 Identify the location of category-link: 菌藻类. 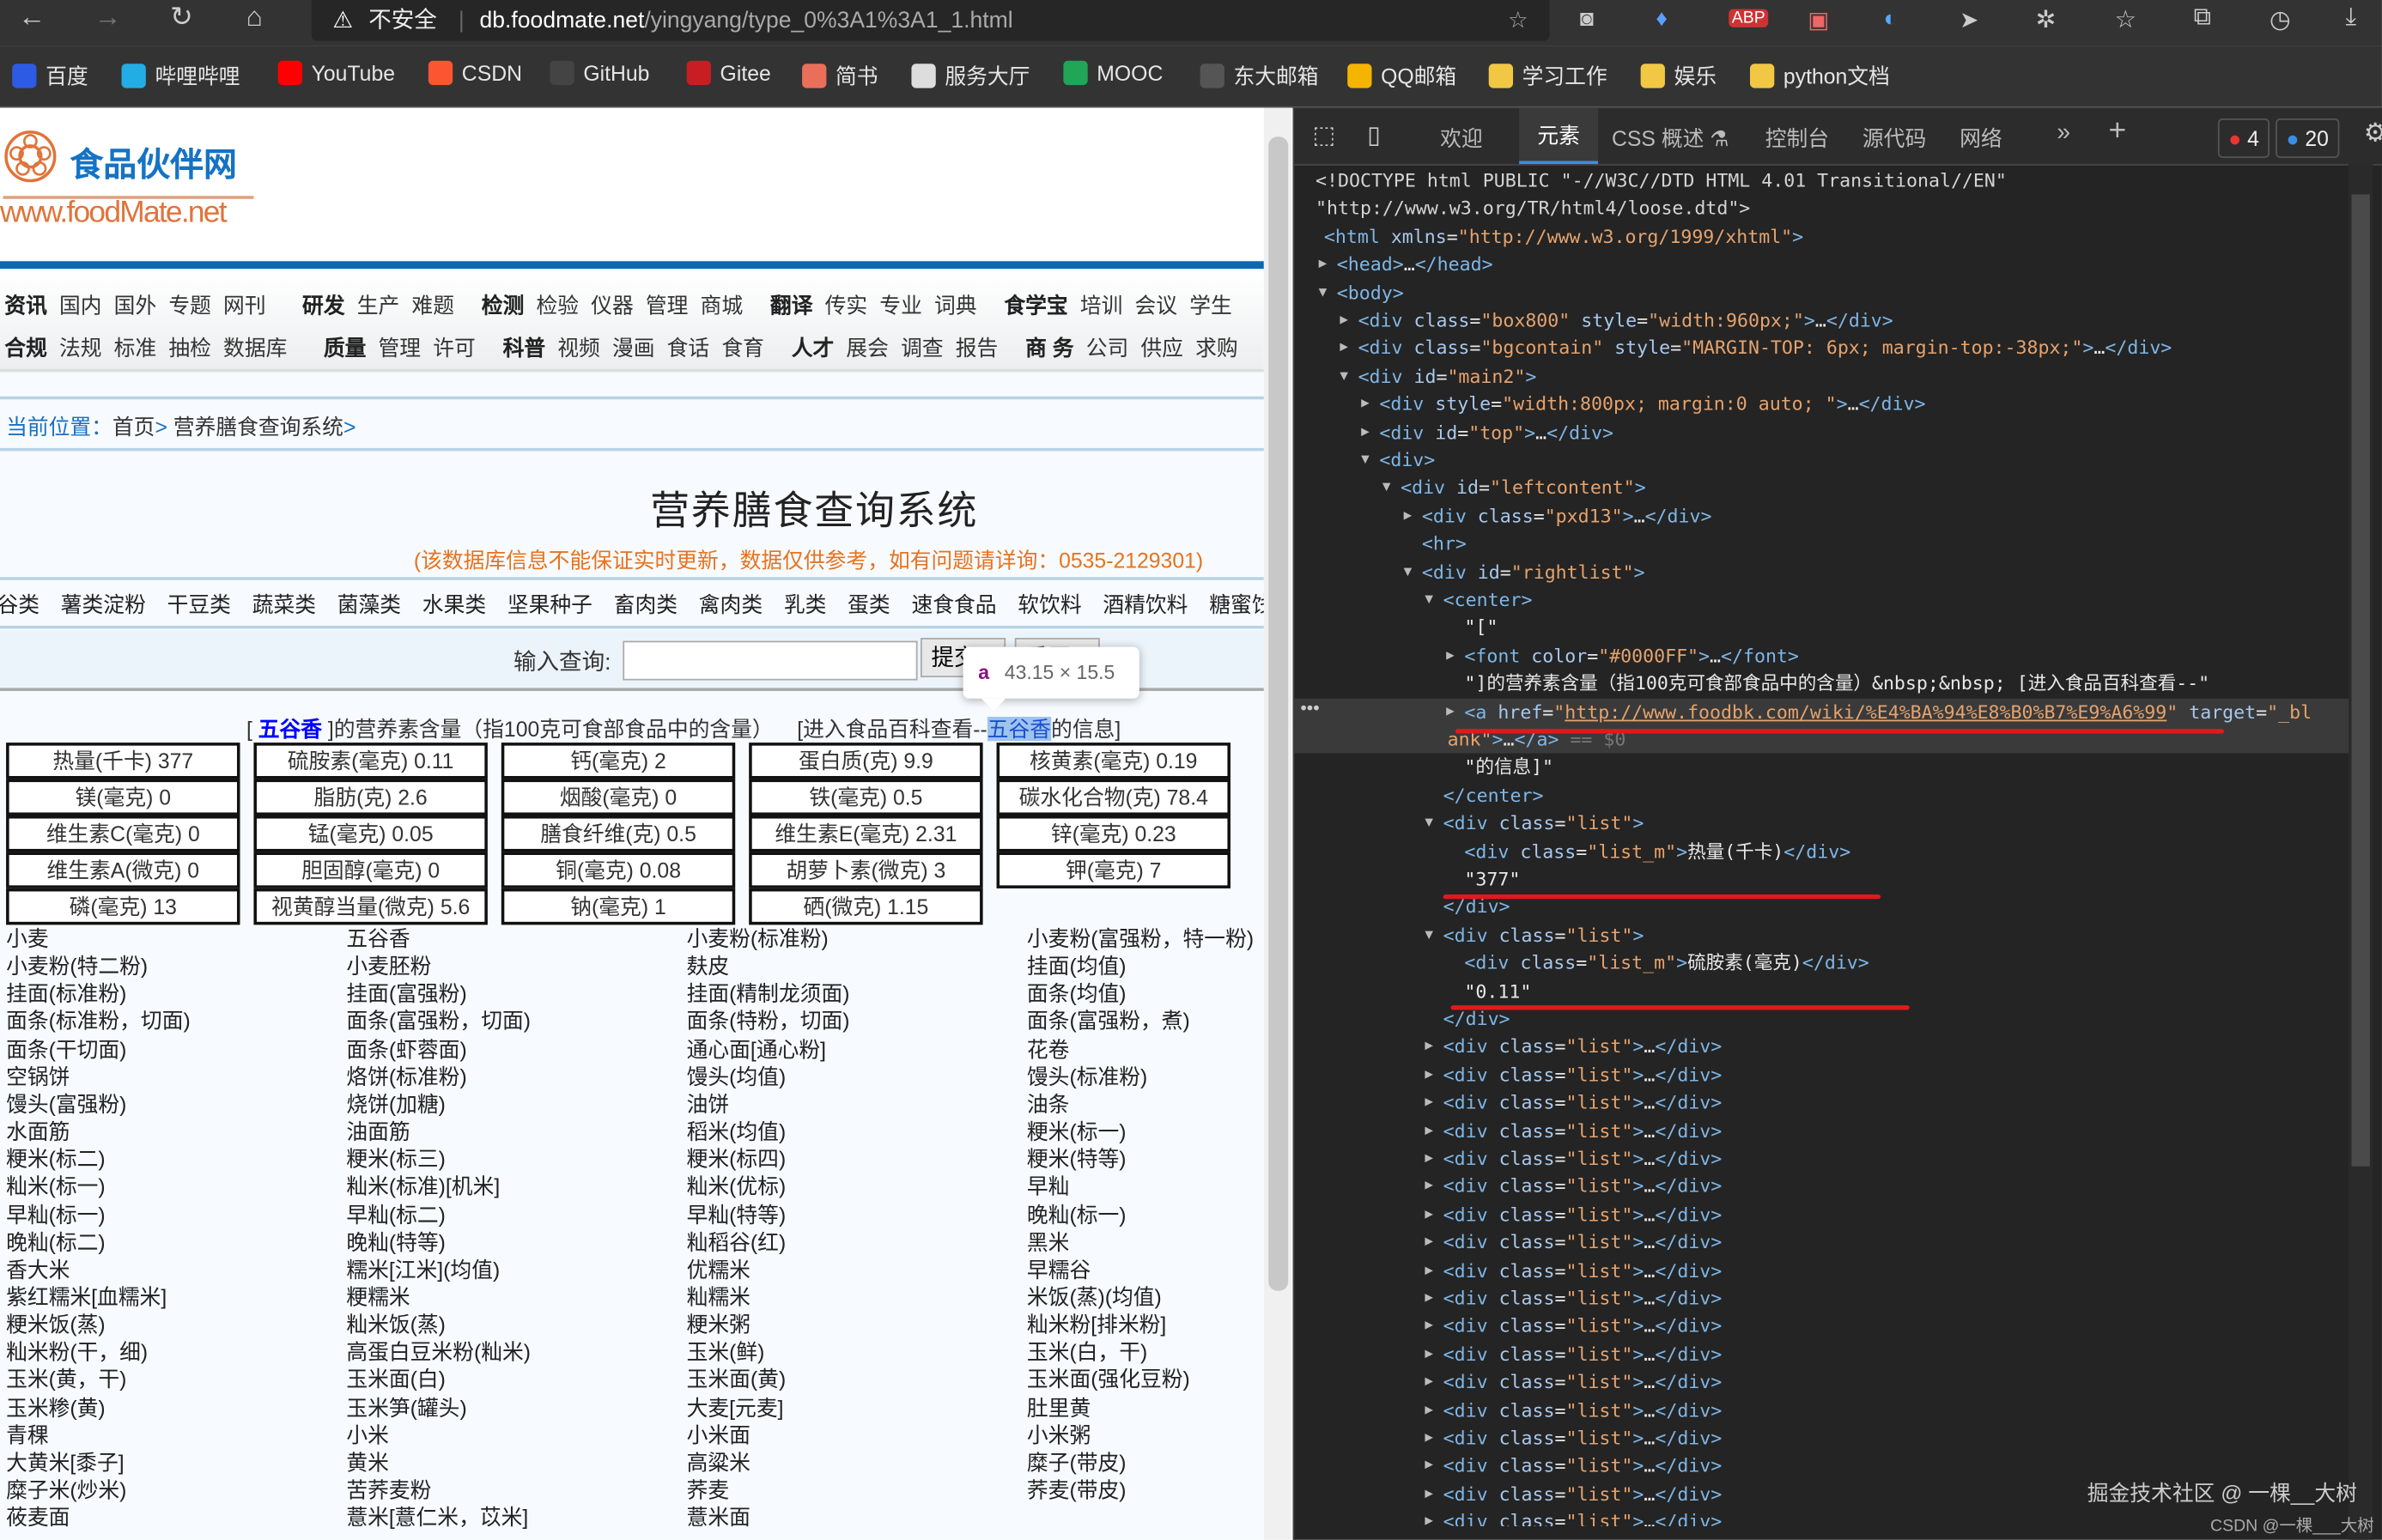
(369, 604).